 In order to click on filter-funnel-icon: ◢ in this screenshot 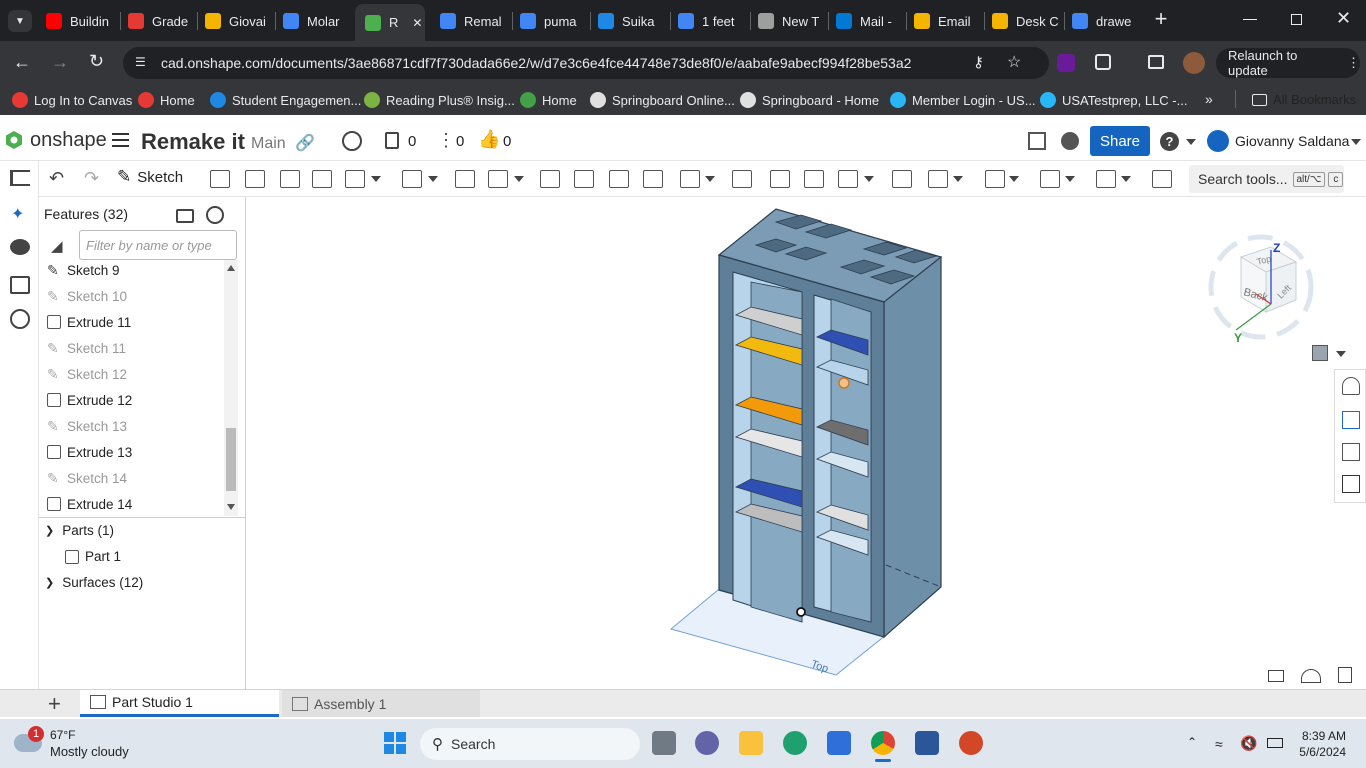, I will do `click(57, 246)`.